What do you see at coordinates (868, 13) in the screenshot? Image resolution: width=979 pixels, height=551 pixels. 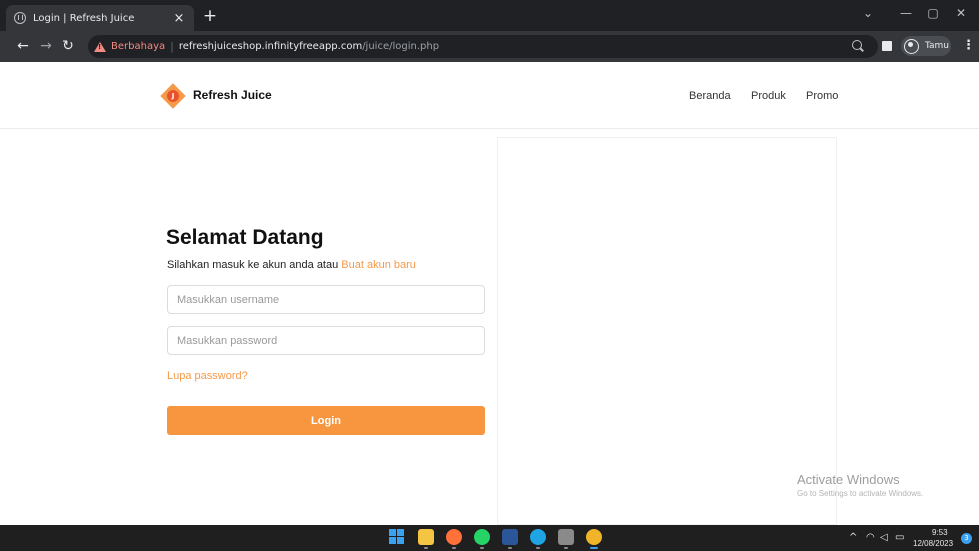 I see `tab-search-chevron-icon: ⌄` at bounding box center [868, 13].